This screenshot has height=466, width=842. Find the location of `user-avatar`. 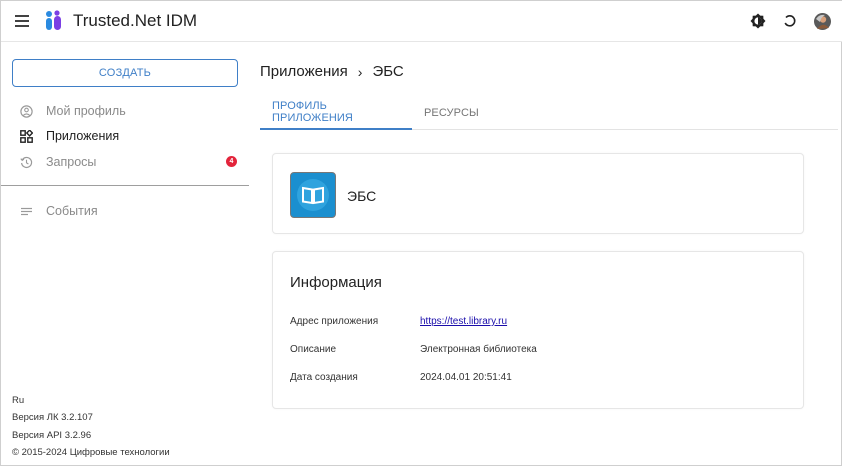

user-avatar is located at coordinates (822, 21).